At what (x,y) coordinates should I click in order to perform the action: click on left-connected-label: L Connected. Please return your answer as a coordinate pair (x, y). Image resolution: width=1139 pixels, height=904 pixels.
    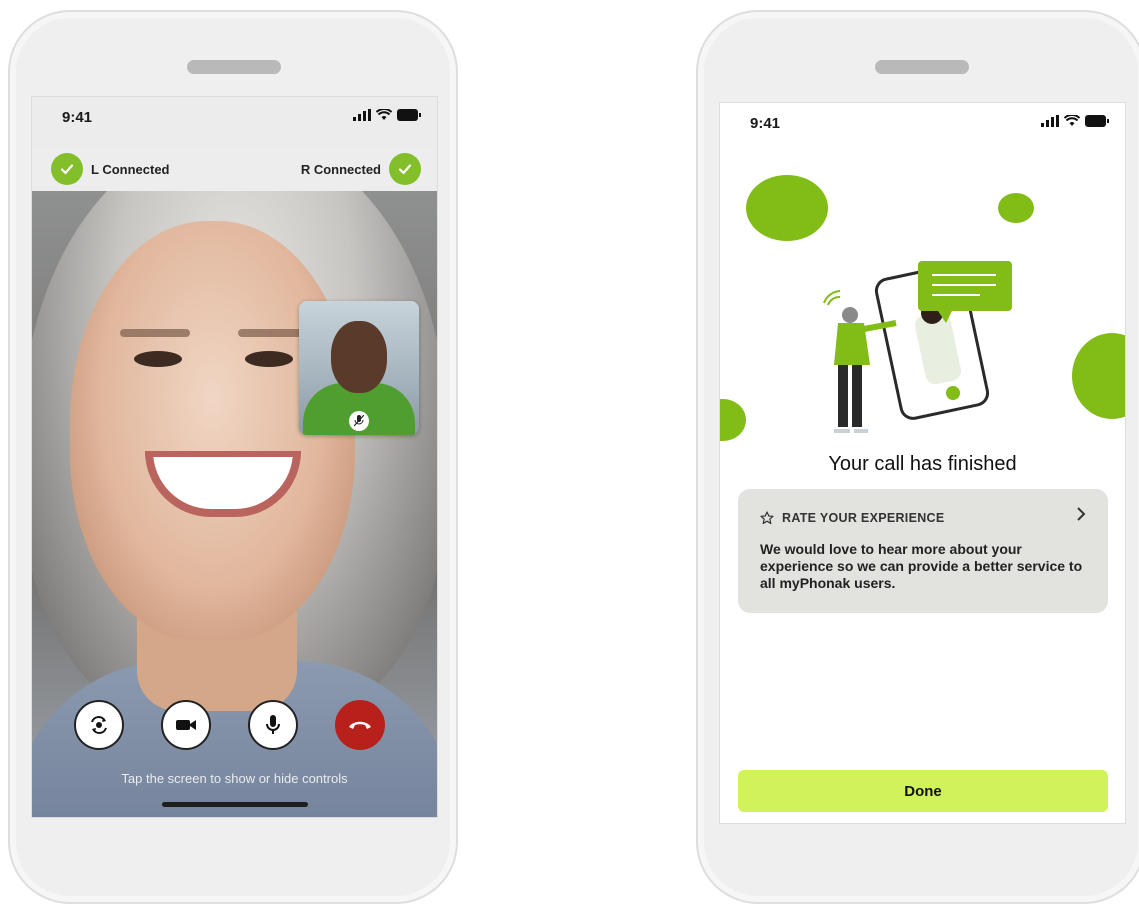
    Looking at the image, I should click on (130, 169).